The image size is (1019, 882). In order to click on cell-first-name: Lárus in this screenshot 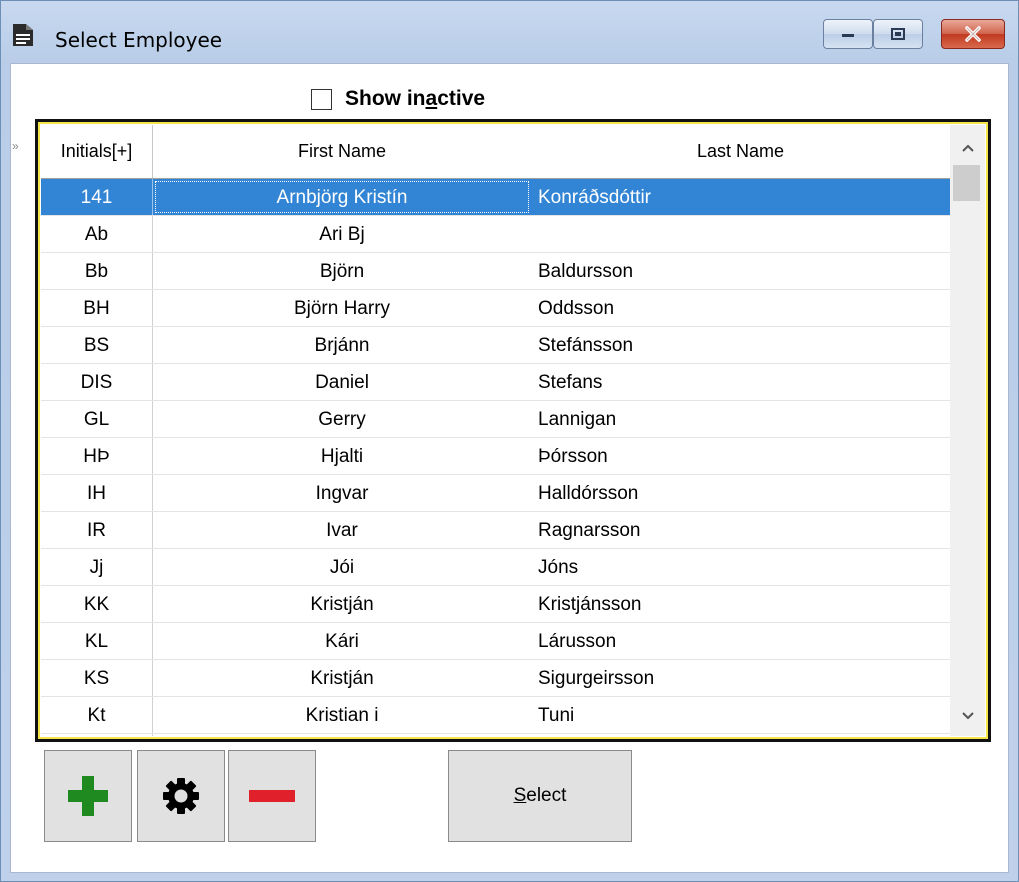, I will do `click(342, 735)`.